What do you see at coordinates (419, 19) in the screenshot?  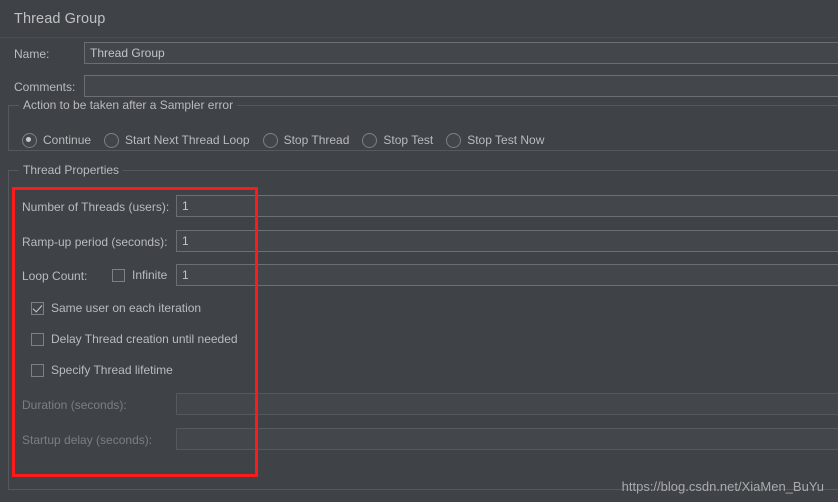 I see `panel-title-bar: Thread Group` at bounding box center [419, 19].